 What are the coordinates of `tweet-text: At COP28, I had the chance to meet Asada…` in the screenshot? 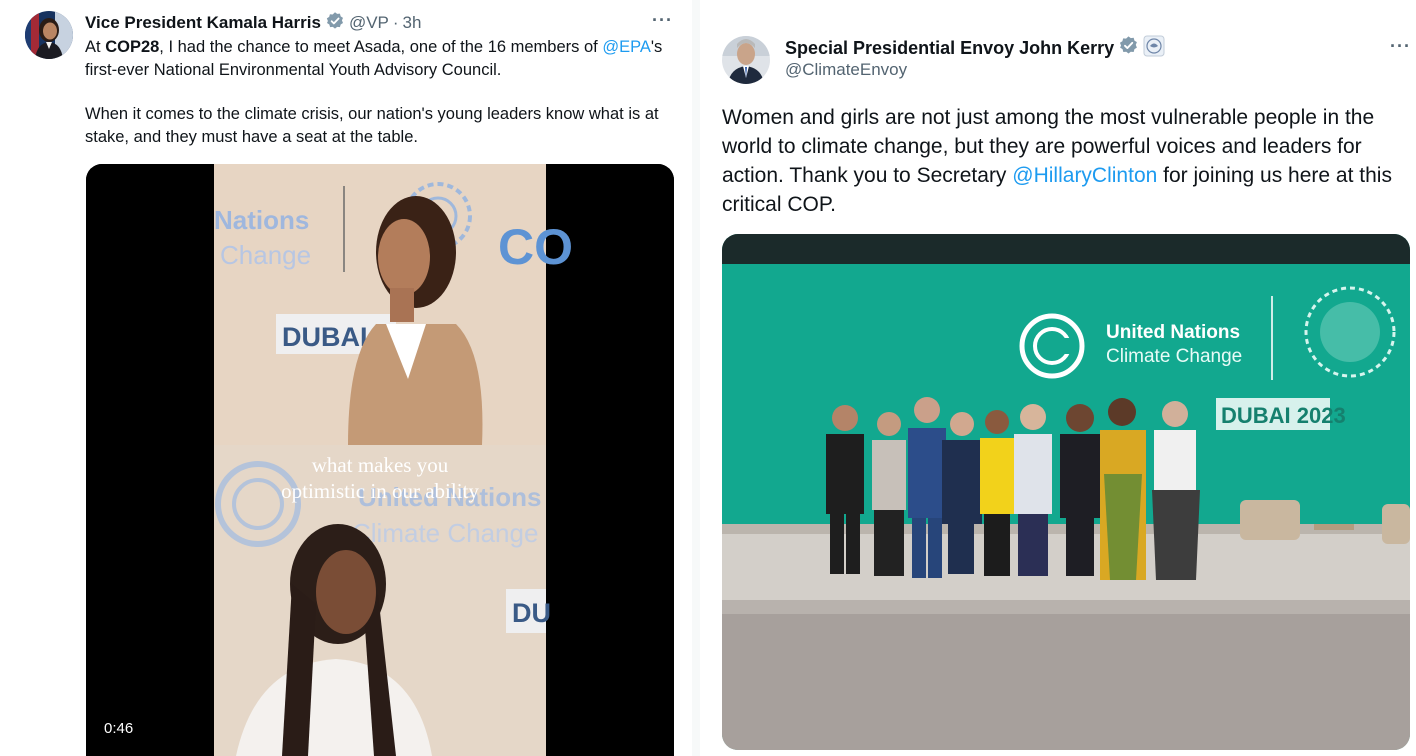 It's located at (380, 92).